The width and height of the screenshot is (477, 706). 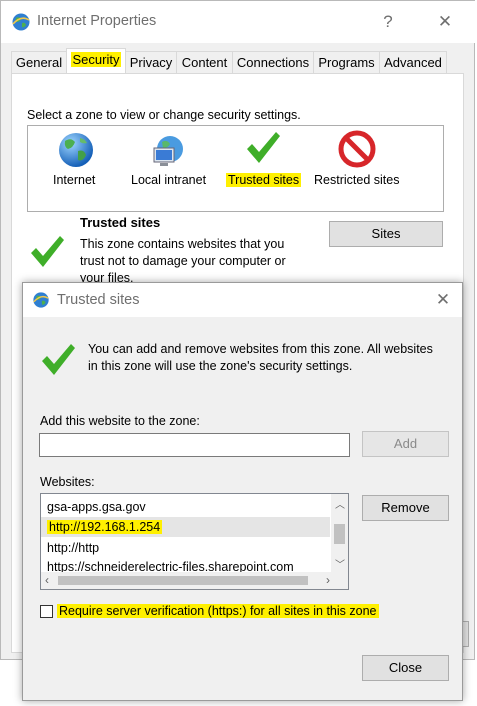 I want to click on ie-globe-icon, so click(x=21, y=22).